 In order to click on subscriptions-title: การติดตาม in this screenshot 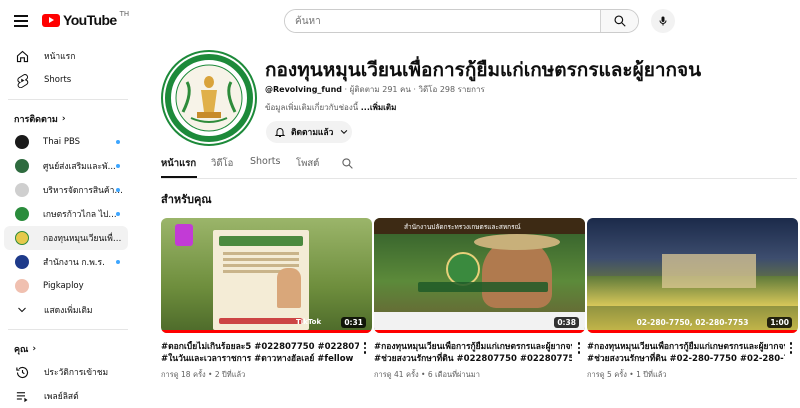, I will do `click(36, 120)`.